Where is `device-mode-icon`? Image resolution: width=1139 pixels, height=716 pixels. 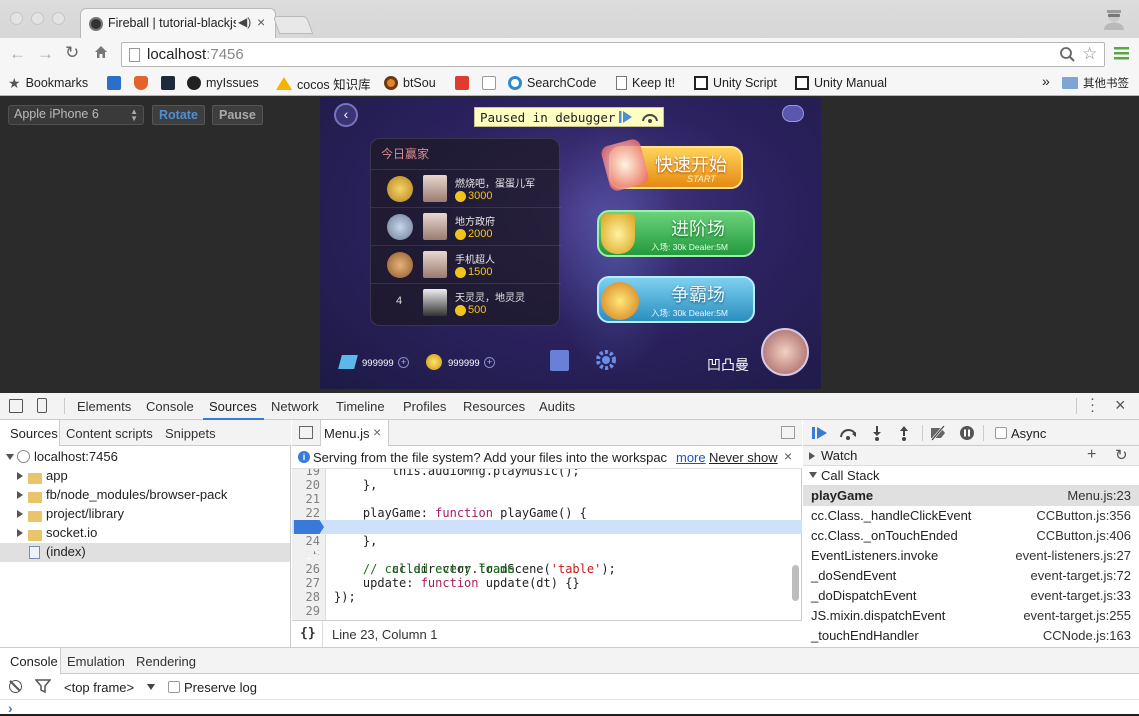
device-mode-icon is located at coordinates (42, 405).